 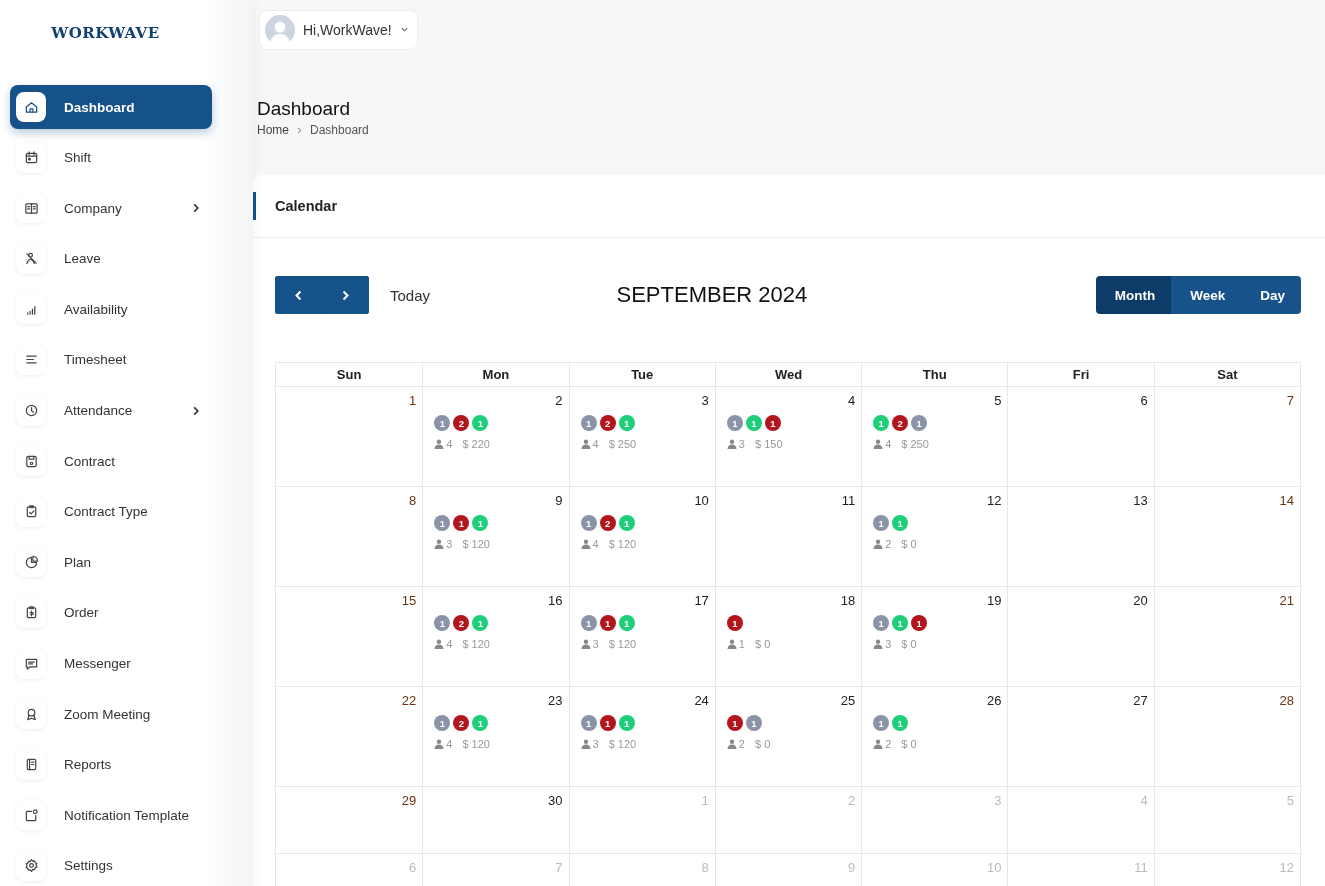 I want to click on view-tab: Month, so click(x=1133, y=295).